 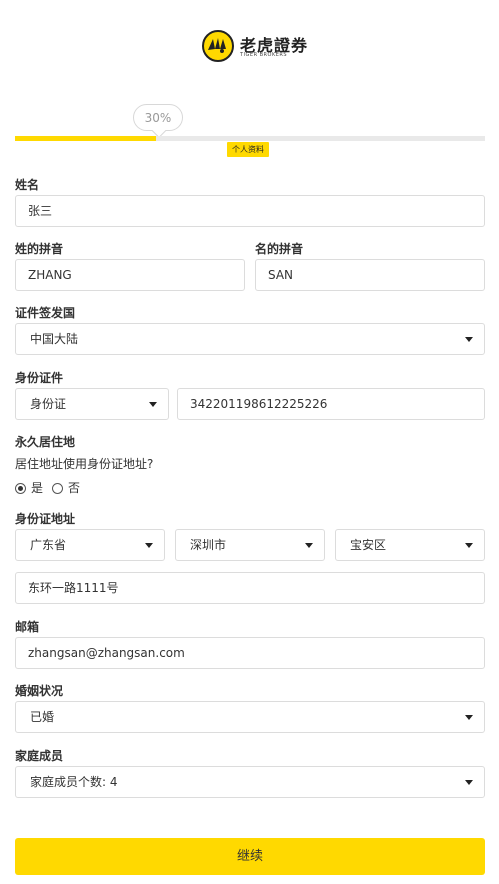 I want to click on tiger-icon, so click(x=218, y=46).